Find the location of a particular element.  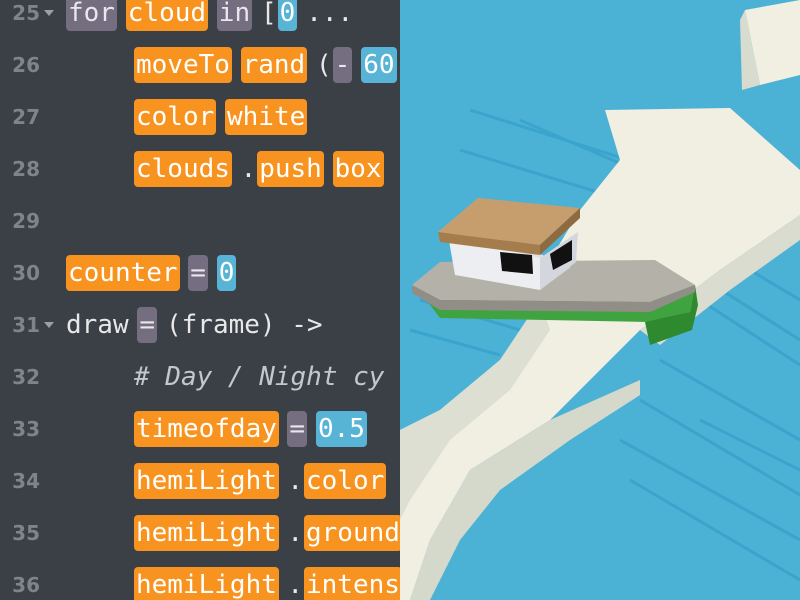

line-number: 30 is located at coordinates (26, 273).